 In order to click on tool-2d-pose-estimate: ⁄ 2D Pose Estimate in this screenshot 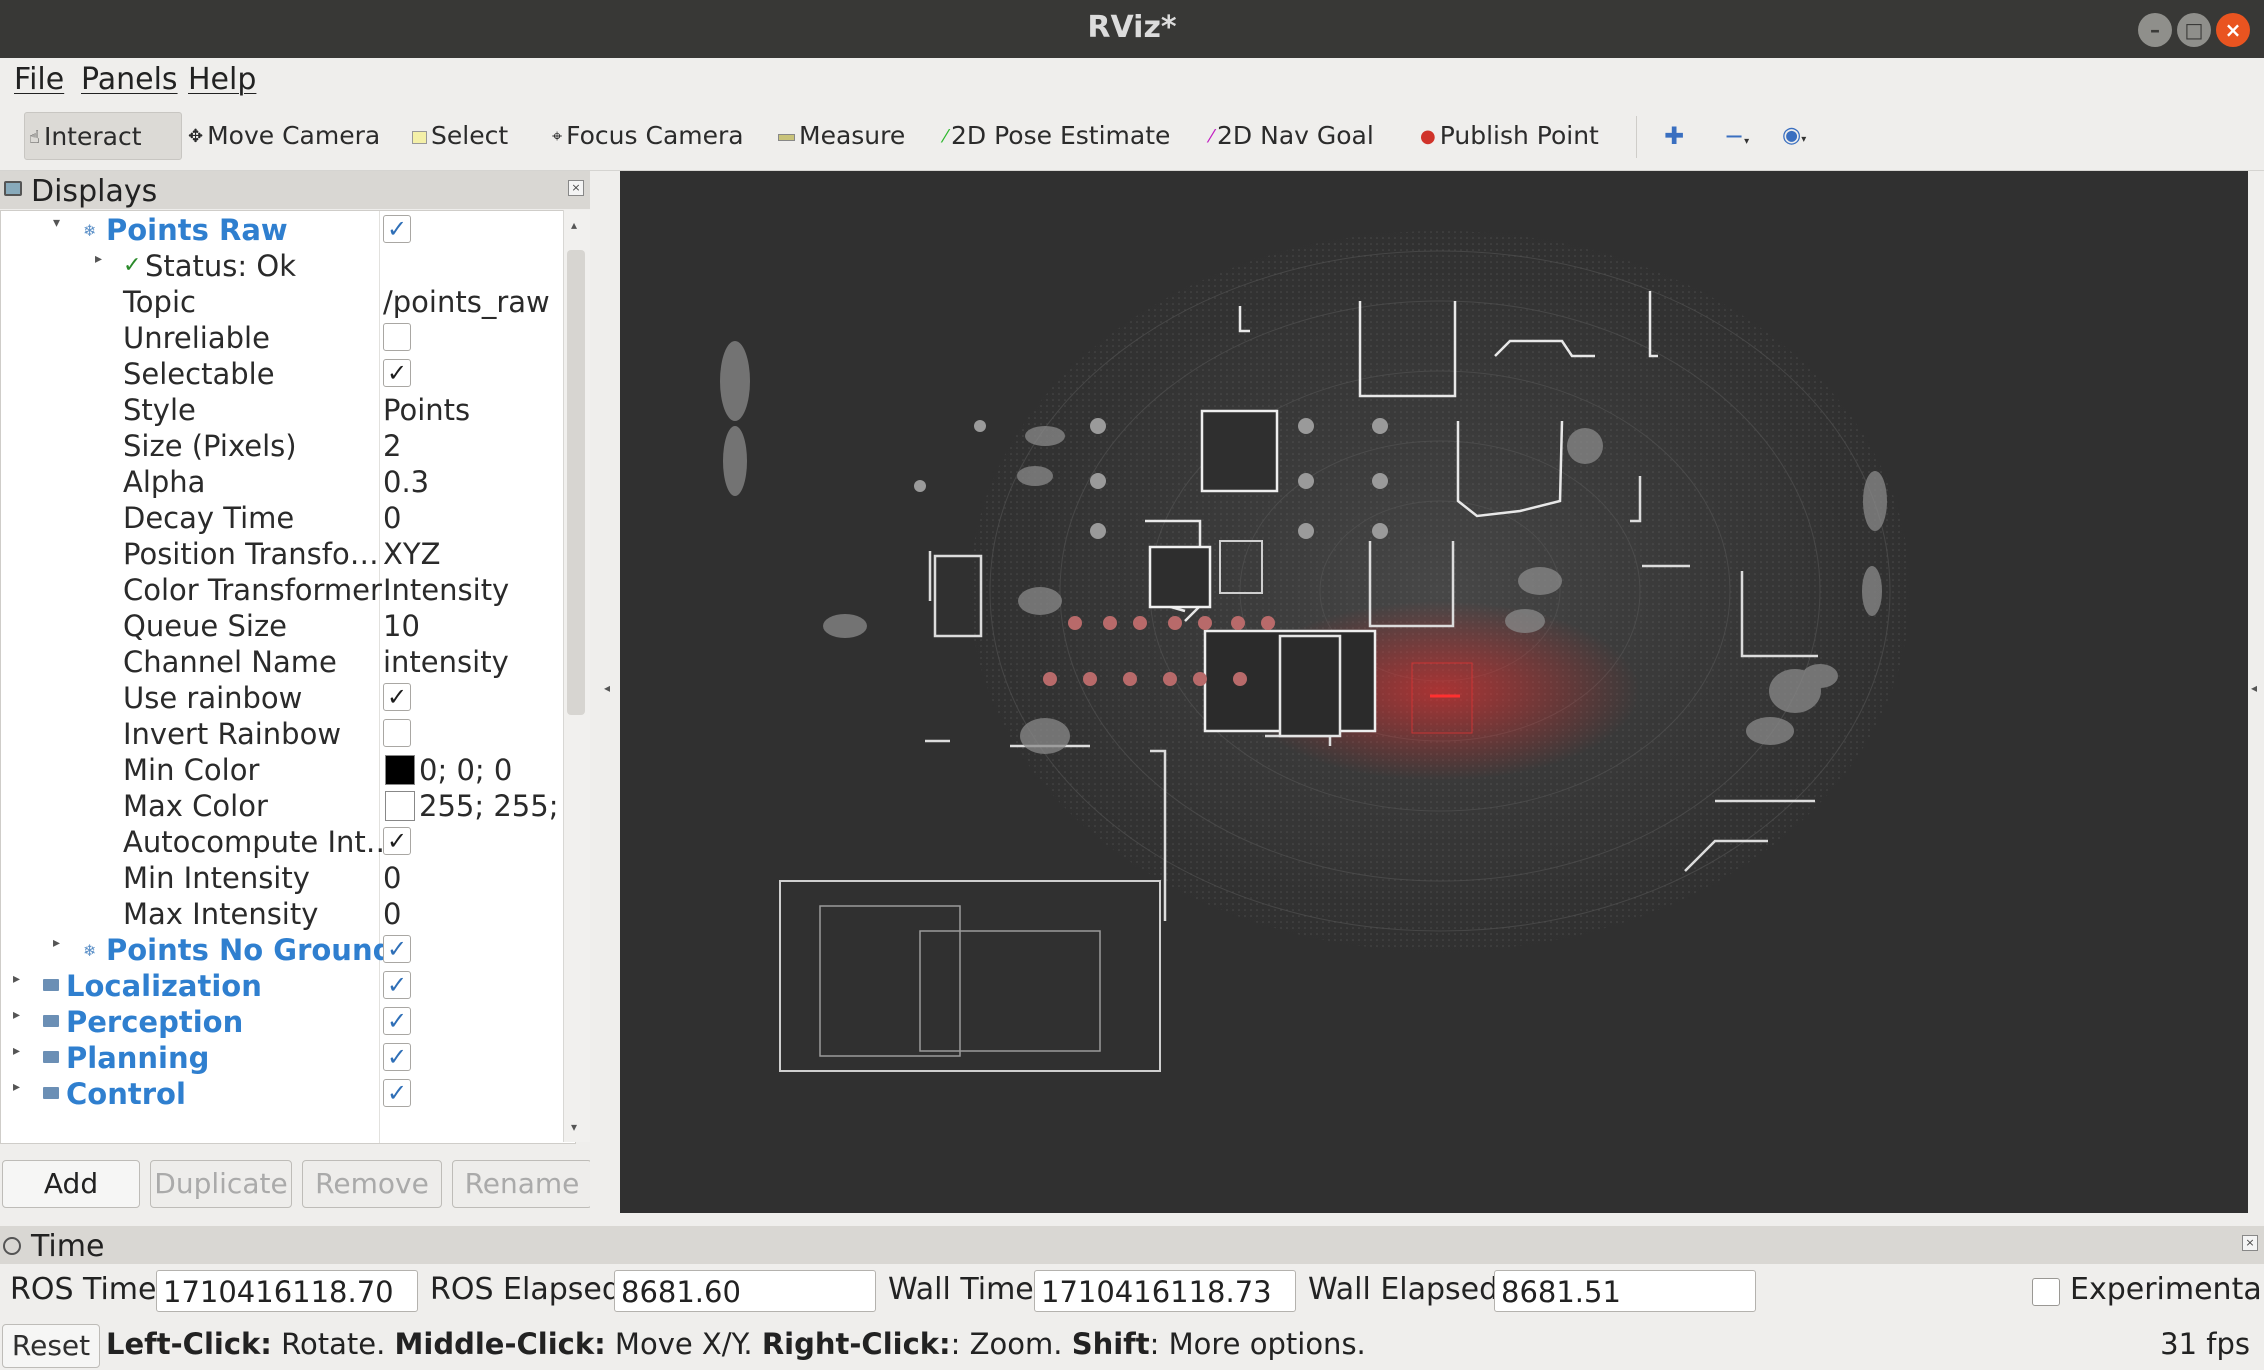, I will do `click(1057, 136)`.